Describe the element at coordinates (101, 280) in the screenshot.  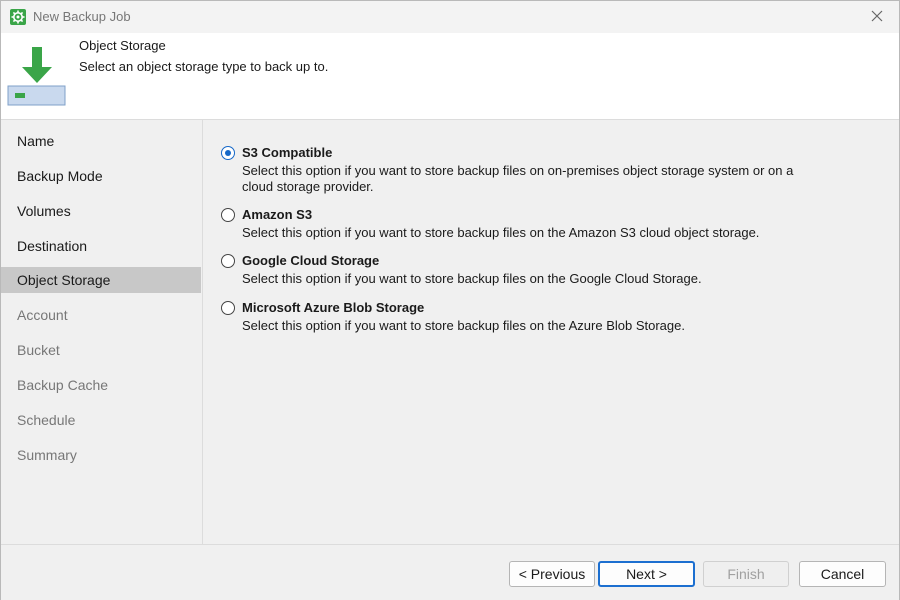
I see `sidebar-item-object-storage: Object Storage` at that location.